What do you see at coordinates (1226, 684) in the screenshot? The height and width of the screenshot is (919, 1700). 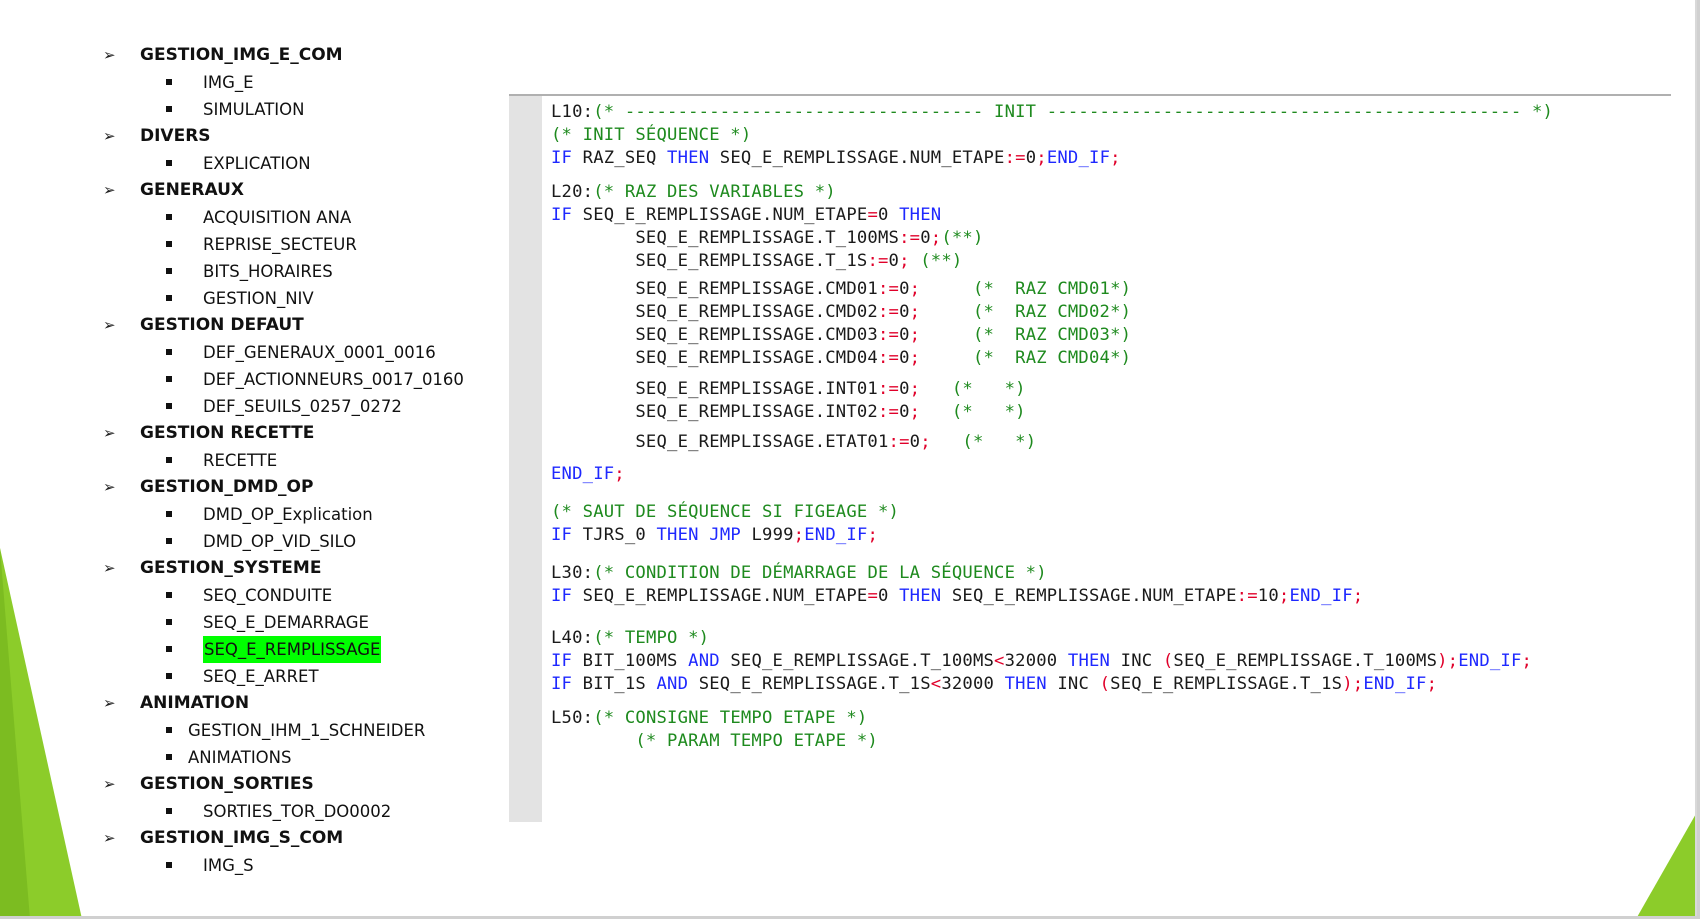 I see `code-text: SEQ_E_REMPLISSAGE.T_1S` at bounding box center [1226, 684].